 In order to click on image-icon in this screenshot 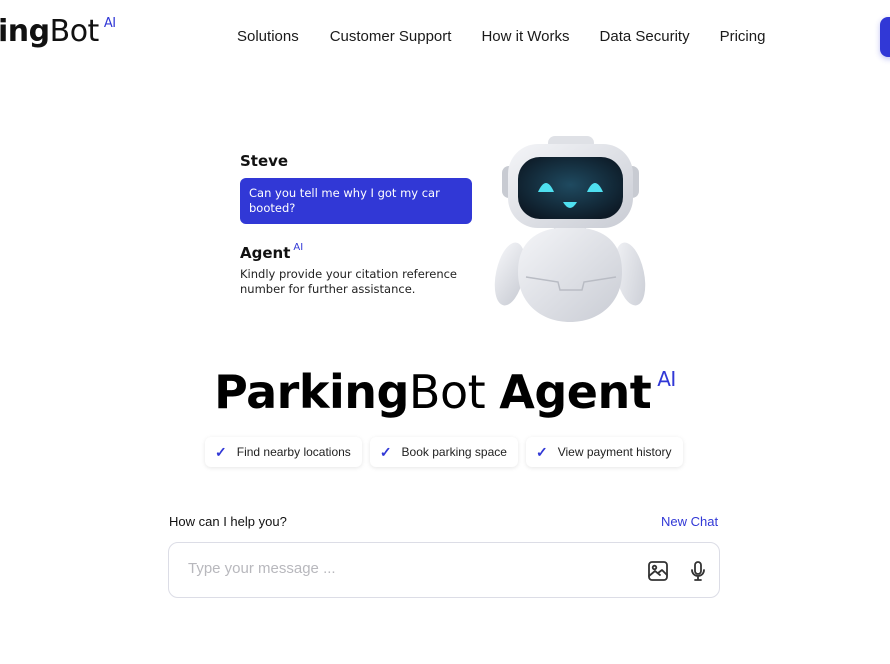, I will do `click(658, 571)`.